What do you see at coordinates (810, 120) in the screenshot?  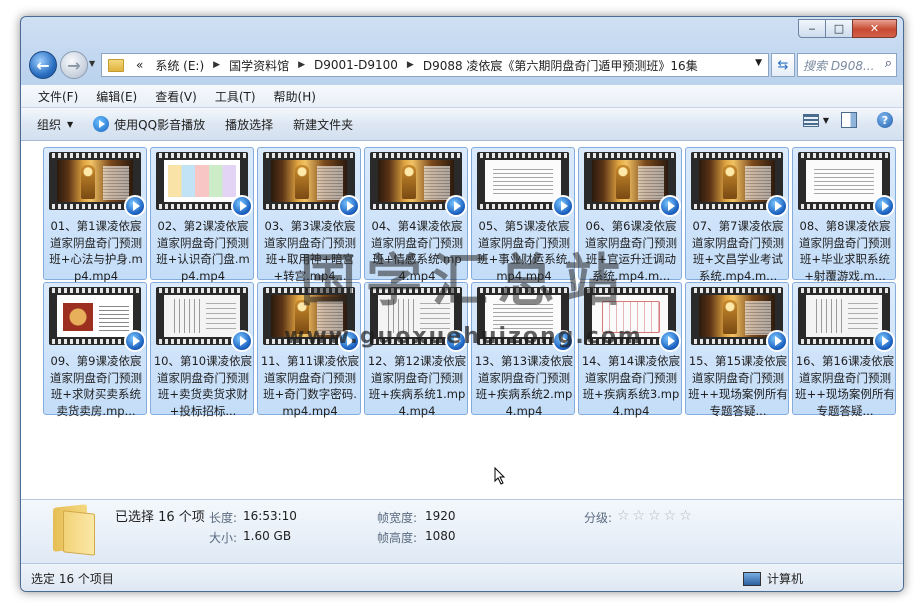 I see `view-options-icon` at bounding box center [810, 120].